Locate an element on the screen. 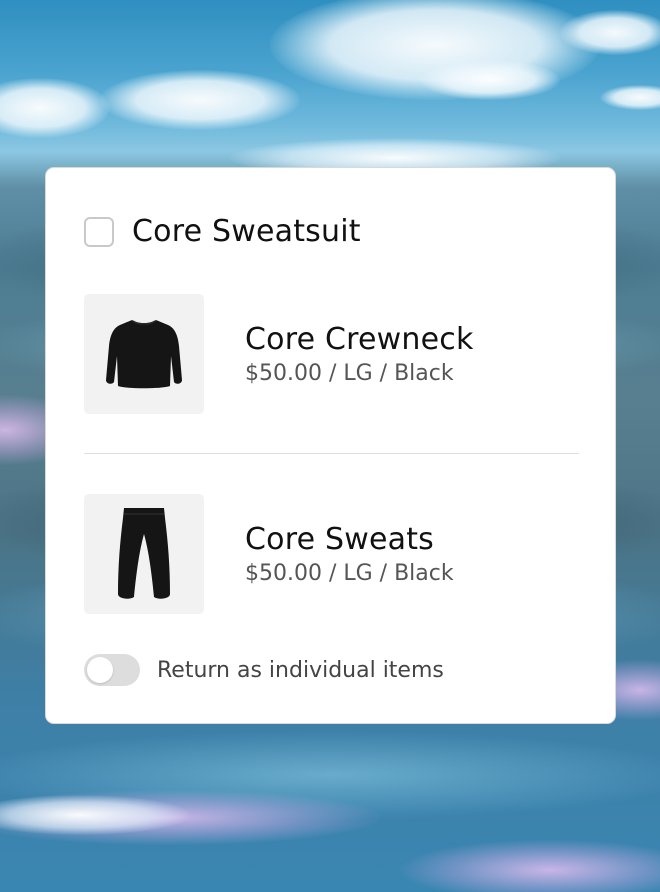  line-item: Core Sweats $50.00 / LG / Black is located at coordinates (269, 554).